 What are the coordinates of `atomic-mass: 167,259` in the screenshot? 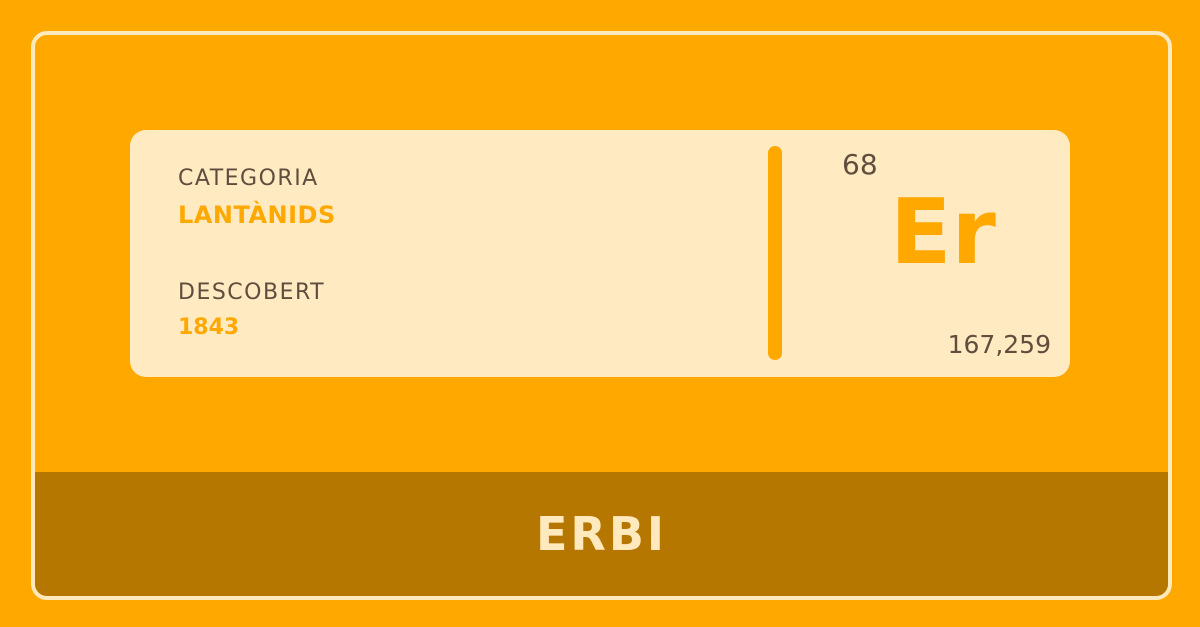 It's located at (999, 344).